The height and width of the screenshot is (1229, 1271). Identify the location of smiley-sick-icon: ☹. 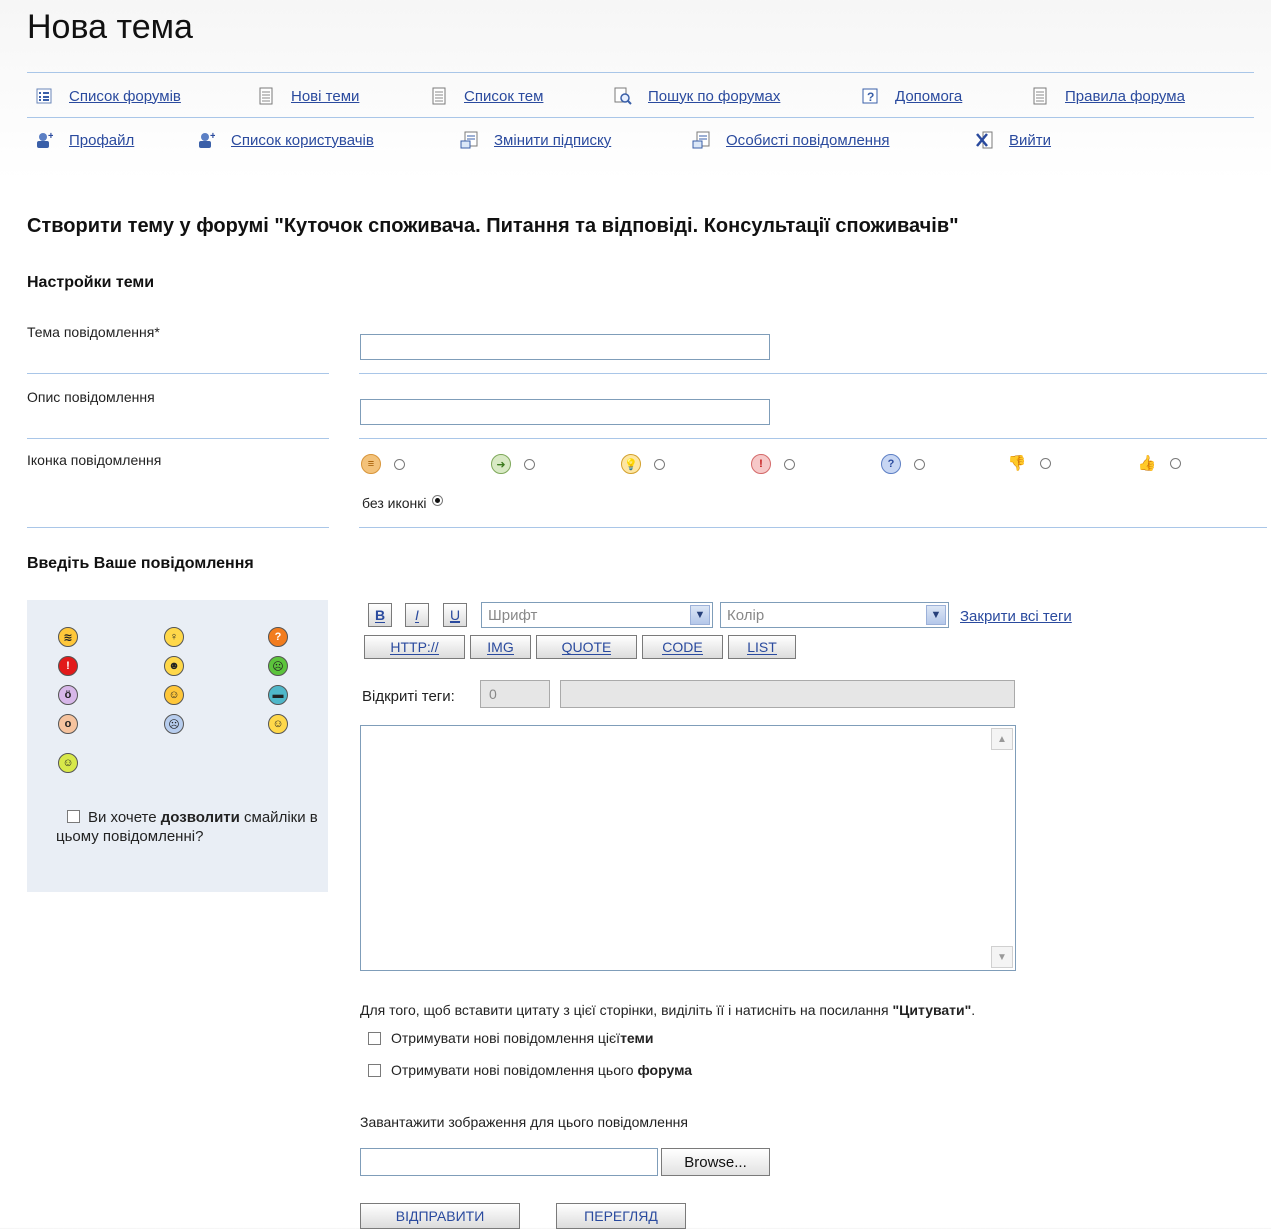
(278, 666).